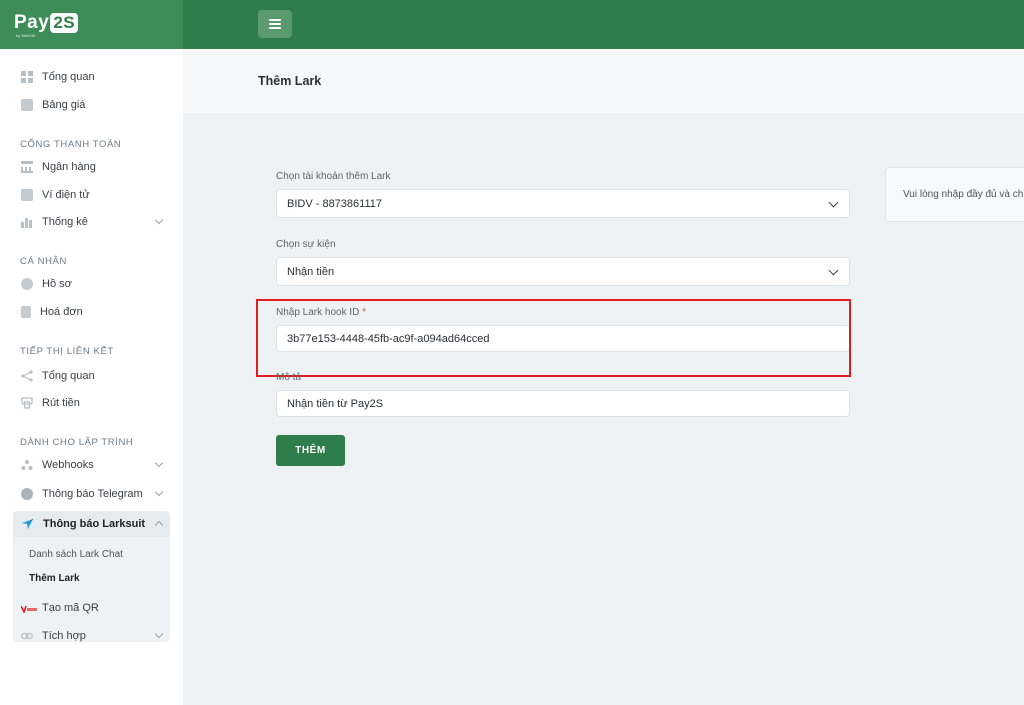 This screenshot has height=705, width=1024. Describe the element at coordinates (70, 608) in the screenshot. I see `sidebar-item-label: Tạo mã QR` at that location.